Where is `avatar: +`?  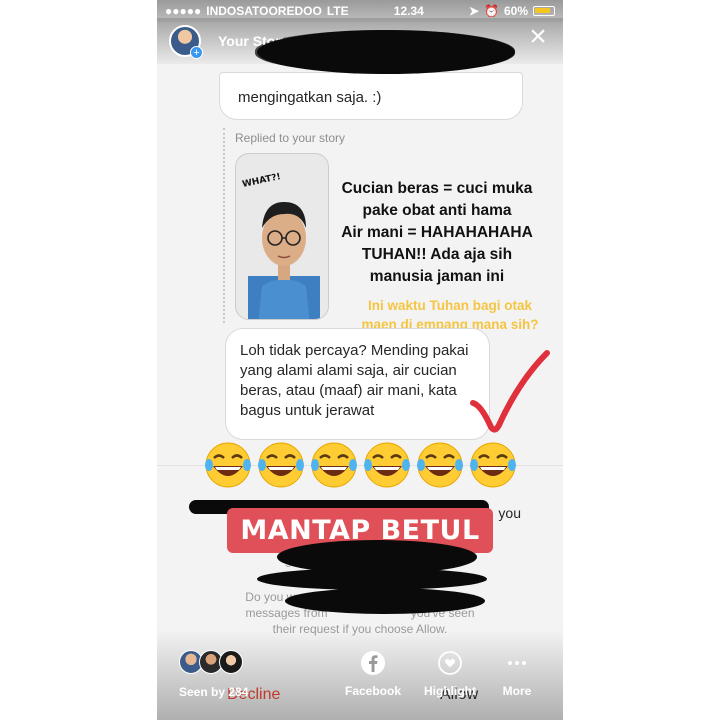
avatar: + is located at coordinates (186, 42).